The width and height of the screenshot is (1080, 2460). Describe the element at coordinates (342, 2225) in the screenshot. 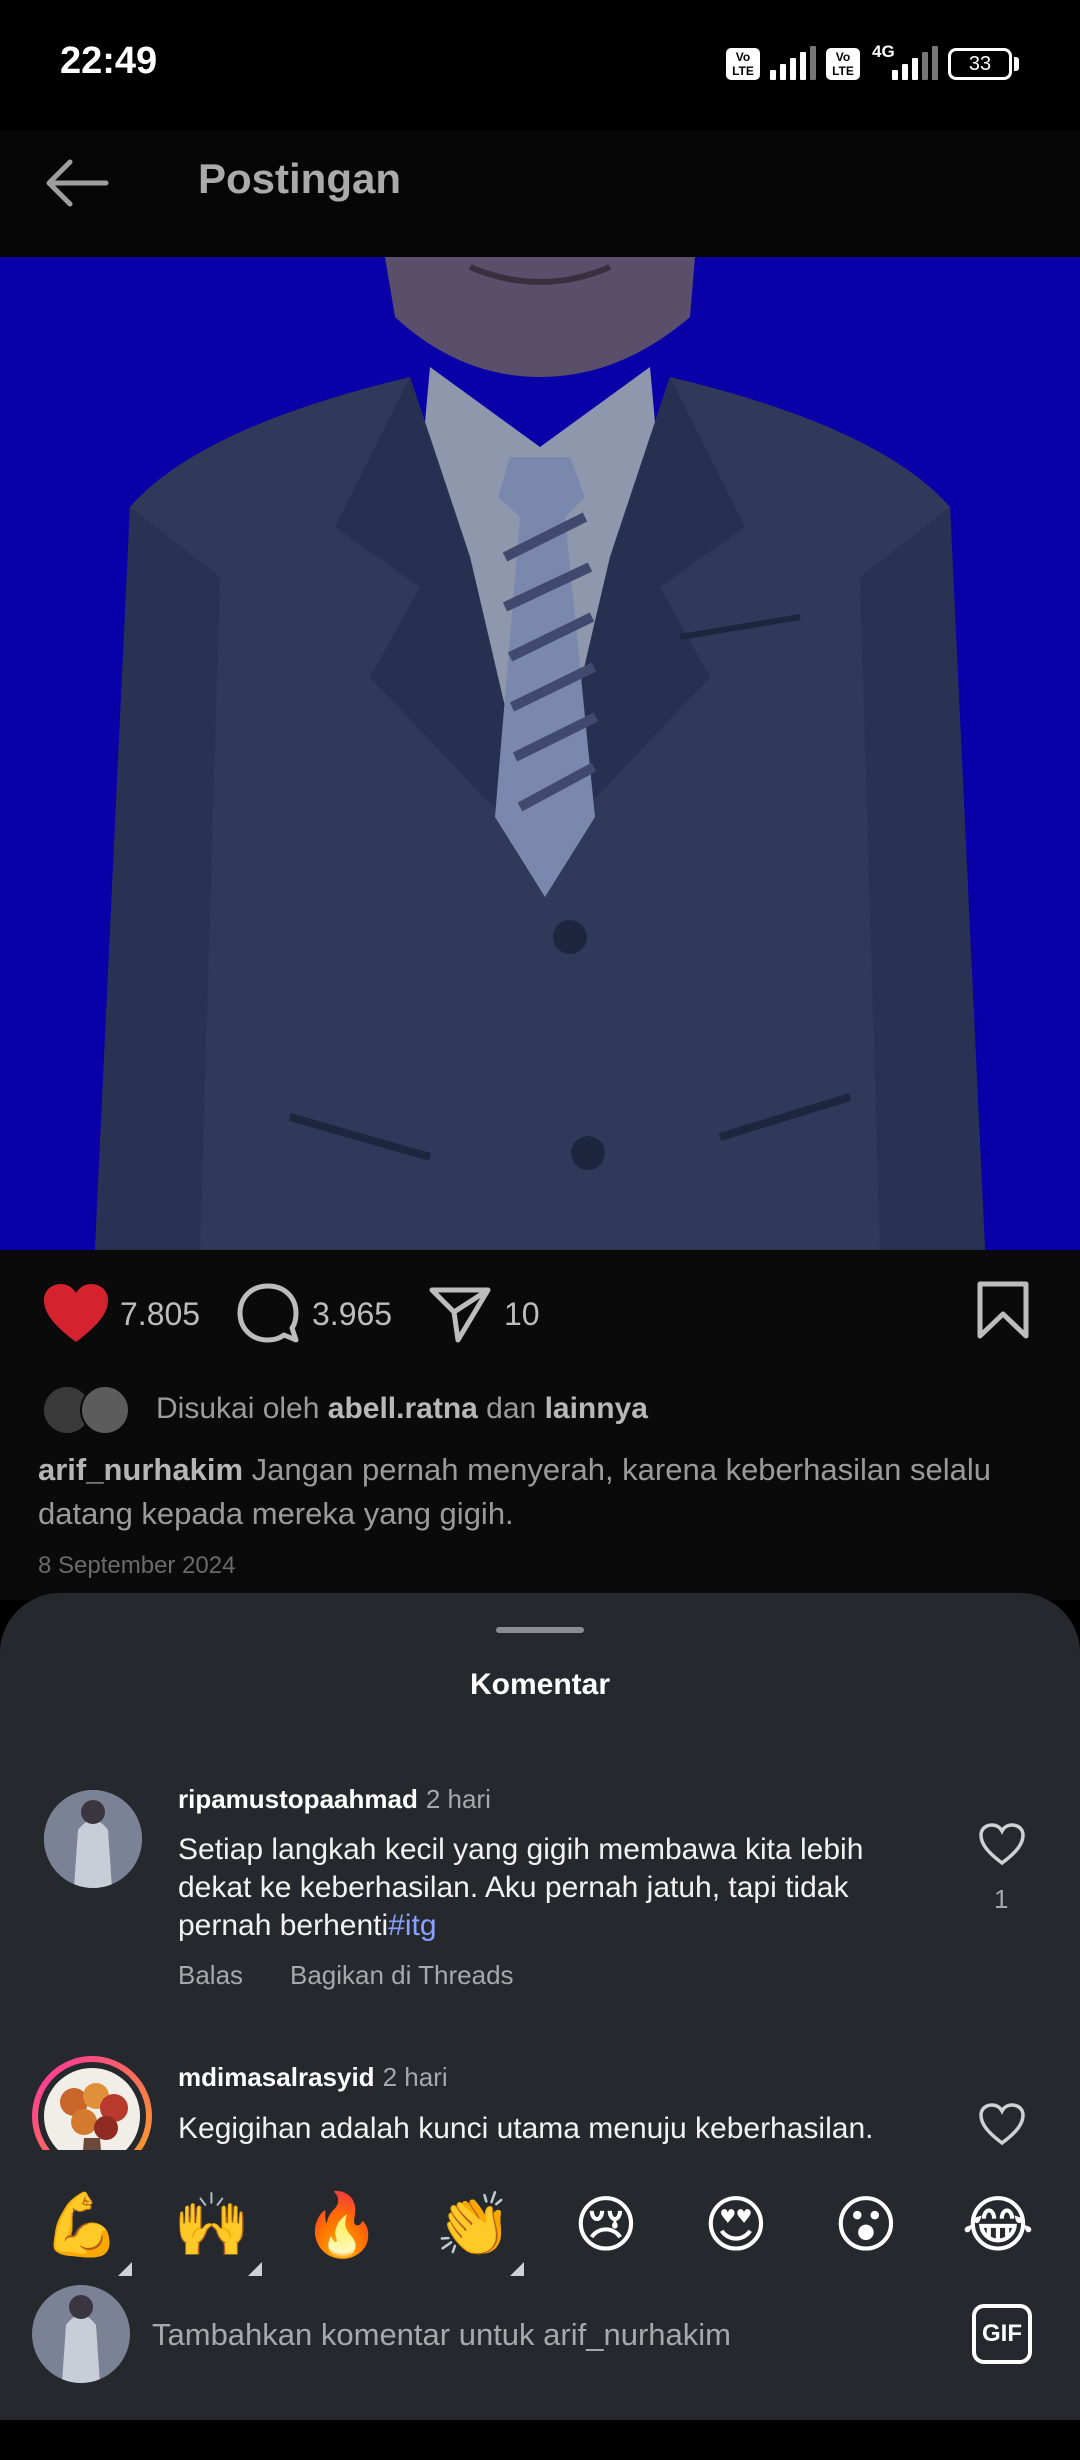

I see `emoji-fire: 🔥` at that location.